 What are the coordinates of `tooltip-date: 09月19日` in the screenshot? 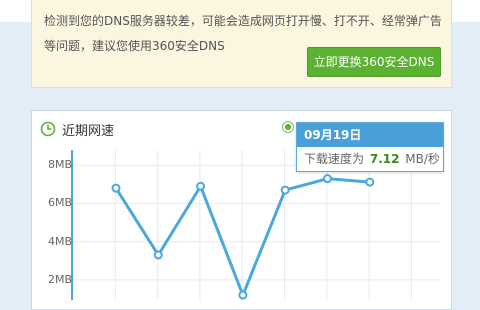 It's located at (370, 135).